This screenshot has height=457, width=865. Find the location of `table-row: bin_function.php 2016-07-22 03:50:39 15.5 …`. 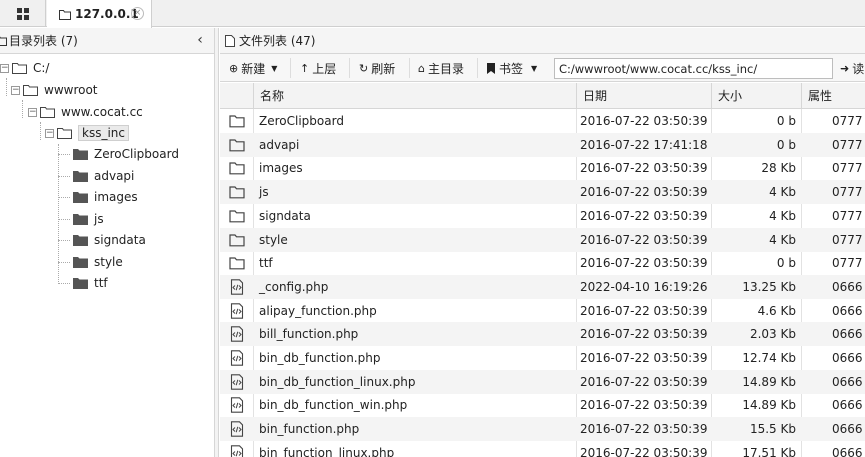

table-row: bin_function.php 2016-07-22 03:50:39 15.5 … is located at coordinates (542, 429).